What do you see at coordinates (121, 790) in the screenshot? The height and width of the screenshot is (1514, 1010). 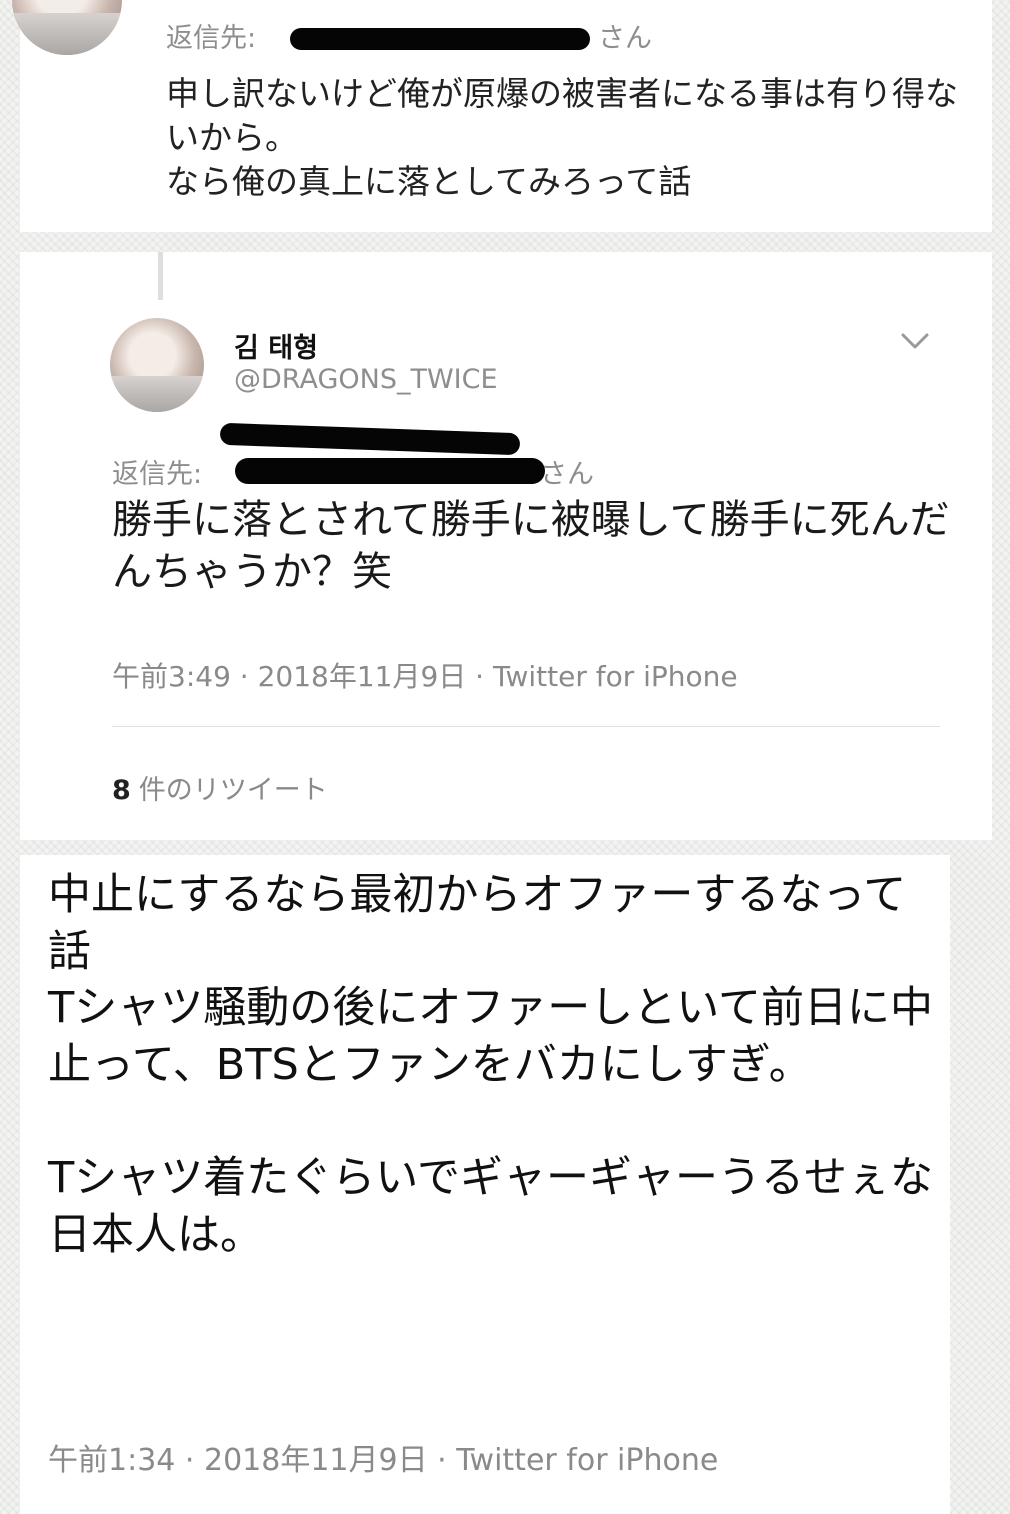 I see `retweet-number: 8` at bounding box center [121, 790].